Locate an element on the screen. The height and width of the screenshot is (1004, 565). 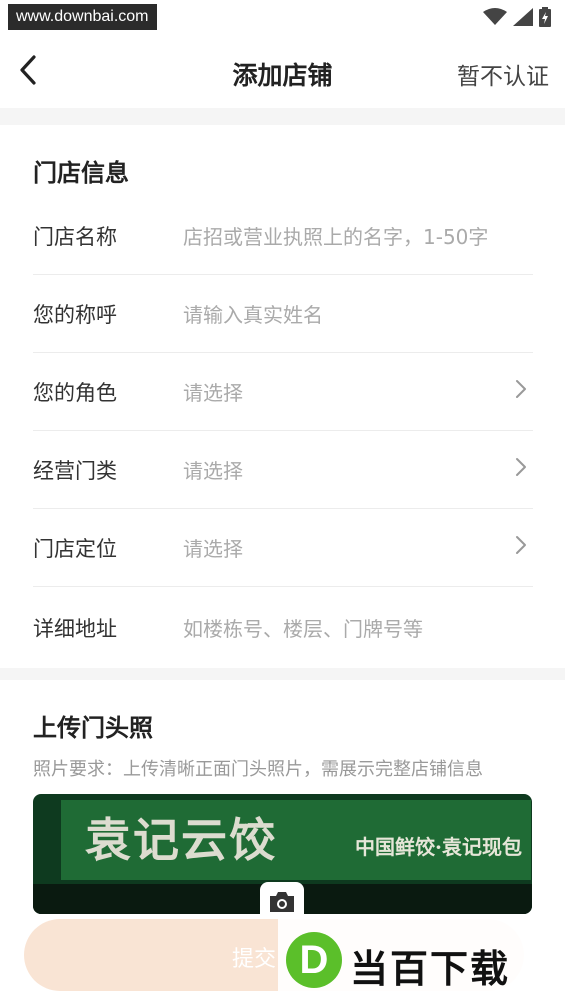
logo-text: 当百下载 is located at coordinates (430, 969).